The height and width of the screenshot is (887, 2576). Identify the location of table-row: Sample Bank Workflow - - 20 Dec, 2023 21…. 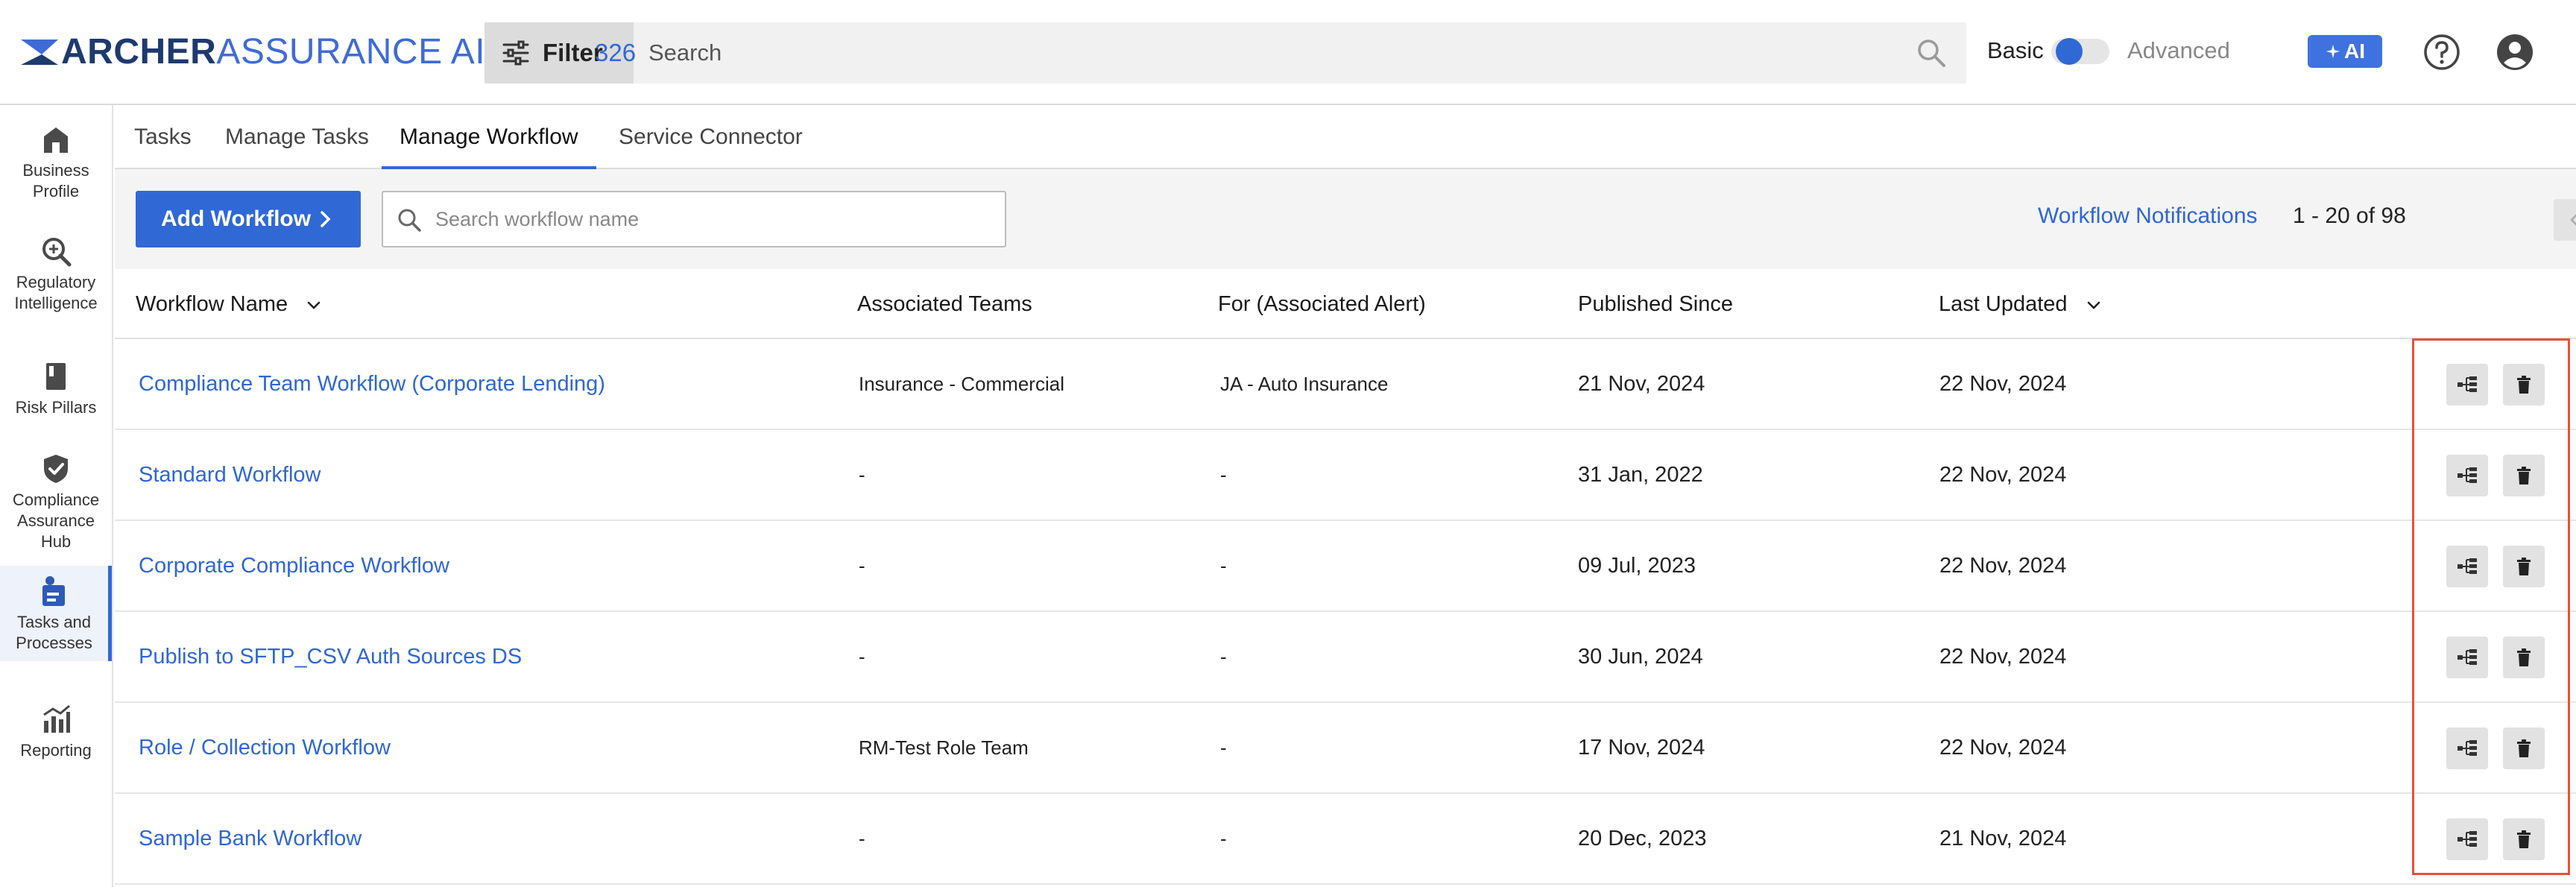
(1345, 839).